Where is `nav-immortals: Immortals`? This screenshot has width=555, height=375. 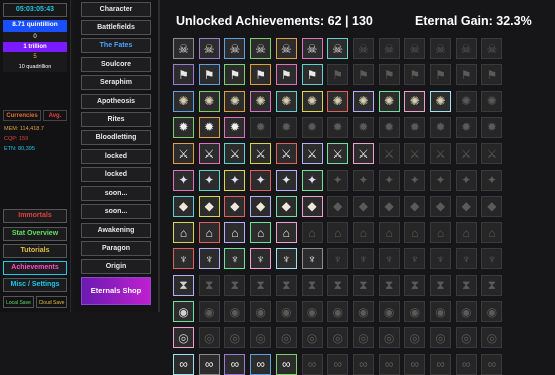 nav-immortals: Immortals is located at coordinates (35, 216).